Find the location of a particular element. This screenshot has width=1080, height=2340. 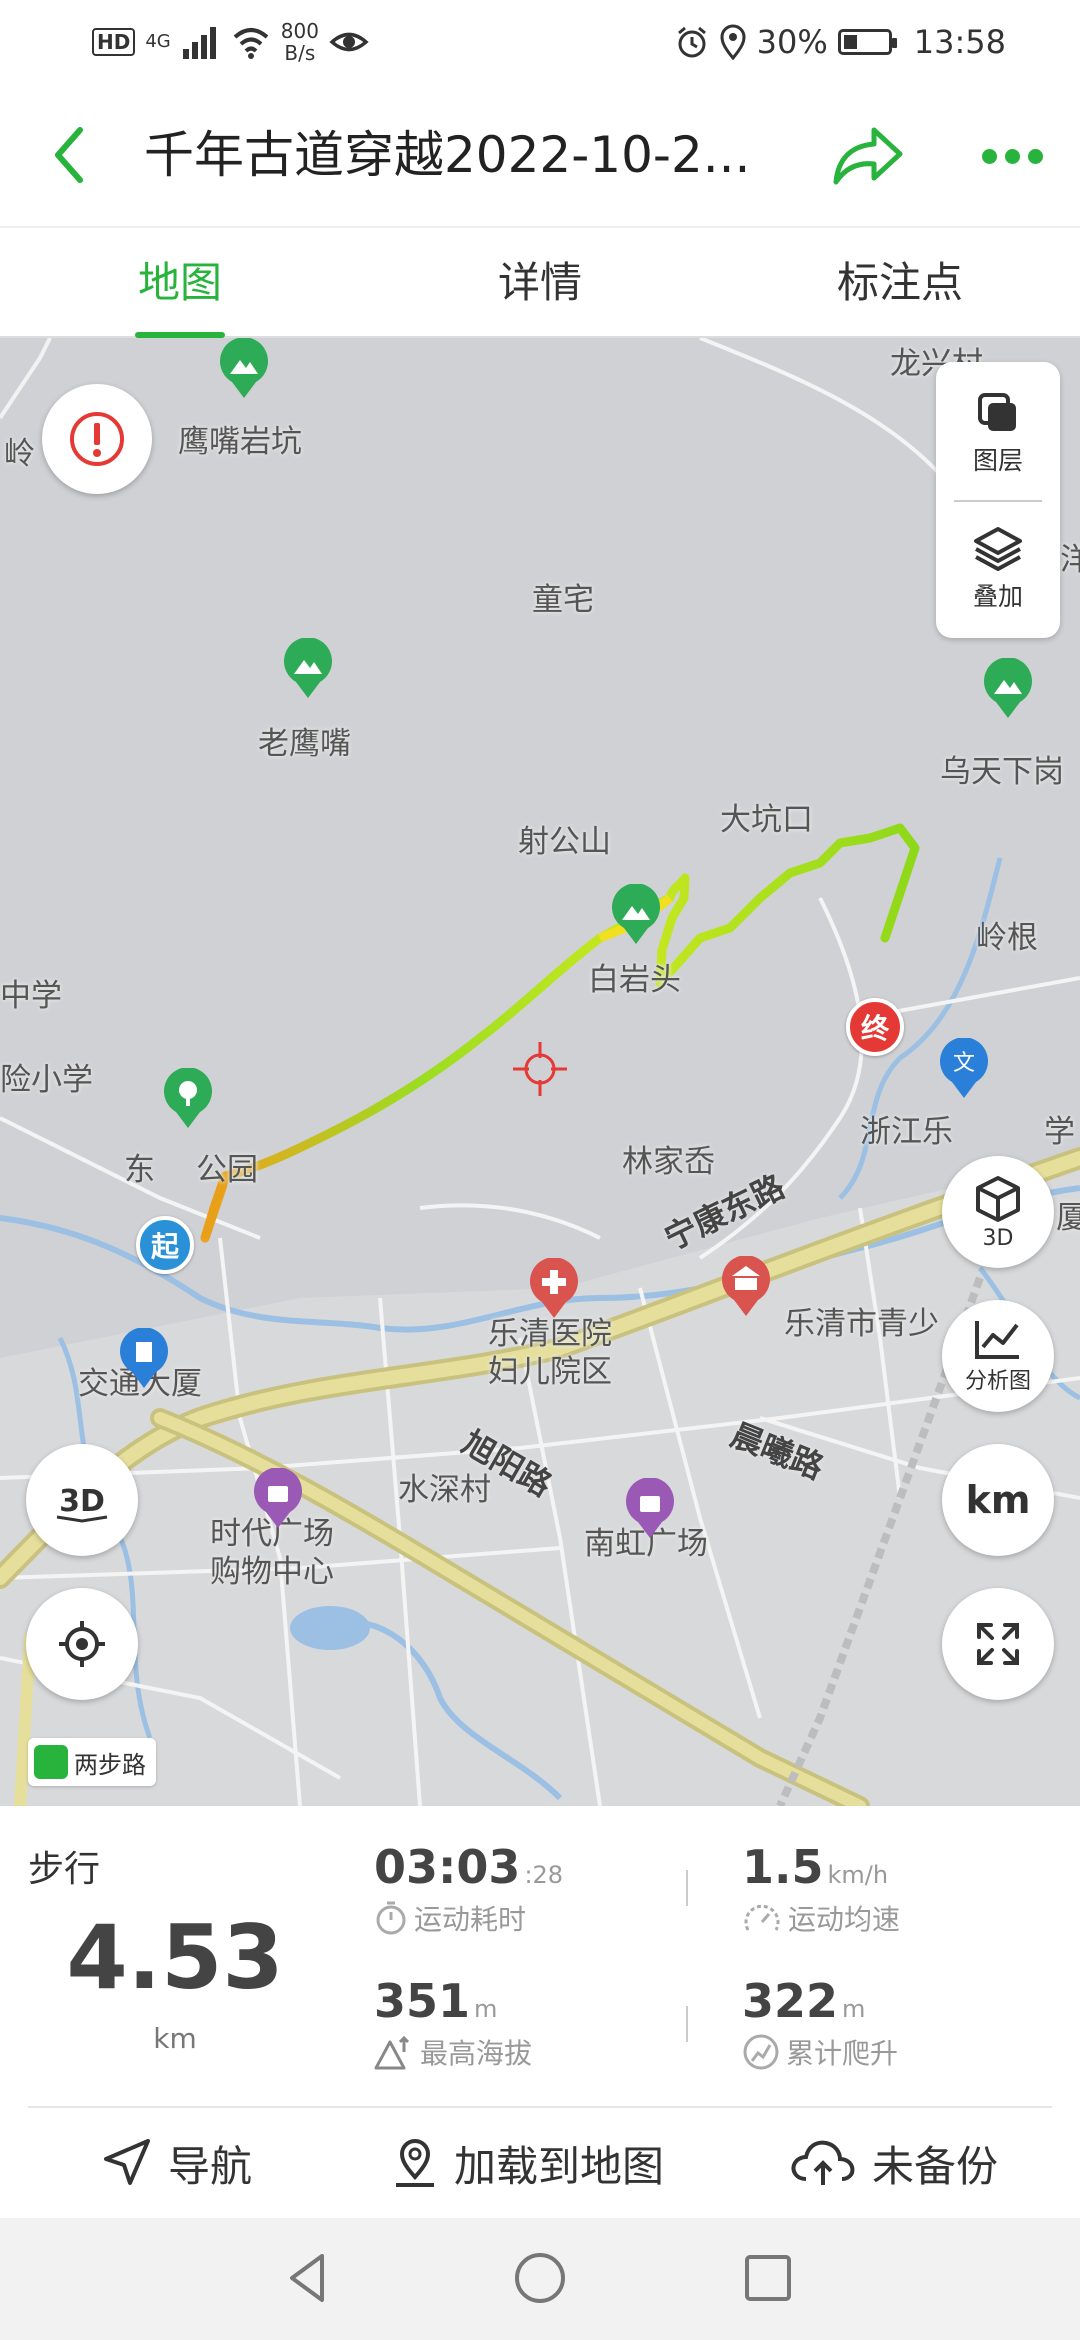

track-start-marker: 起 is located at coordinates (165, 1245).